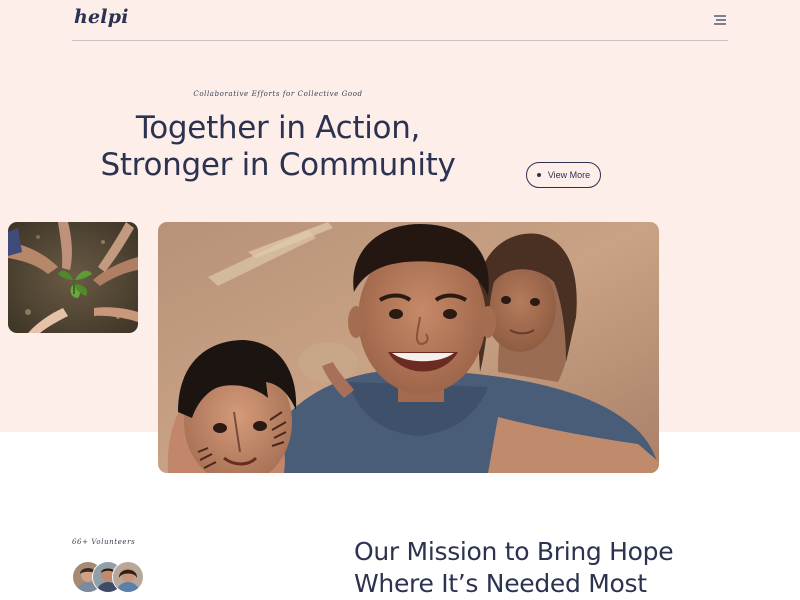 This screenshot has height=600, width=800. I want to click on view-more-label: View More, so click(569, 175).